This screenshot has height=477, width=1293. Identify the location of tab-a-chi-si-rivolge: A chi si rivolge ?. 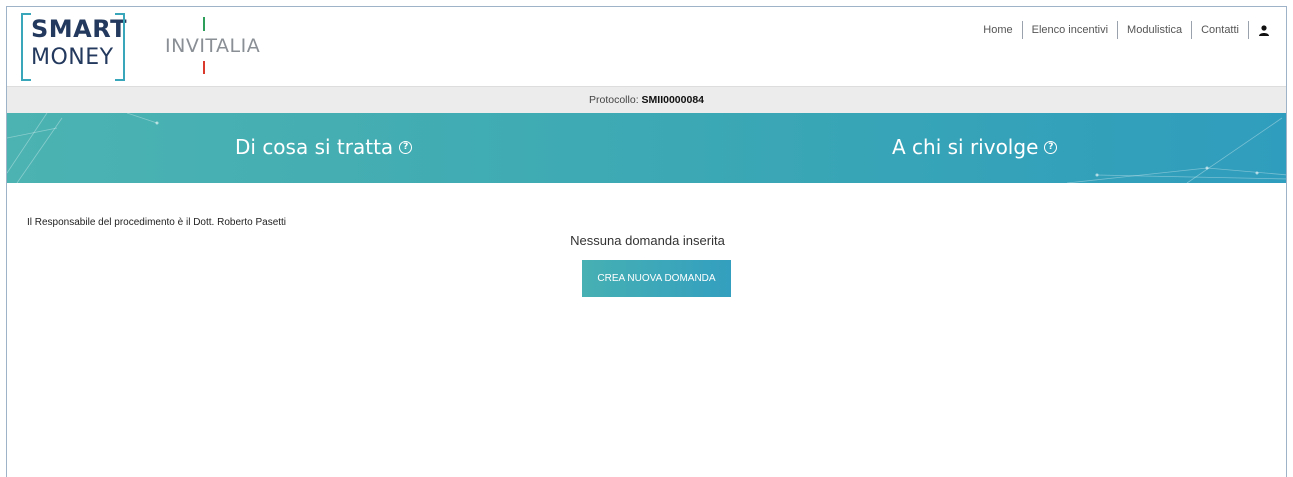
(975, 147).